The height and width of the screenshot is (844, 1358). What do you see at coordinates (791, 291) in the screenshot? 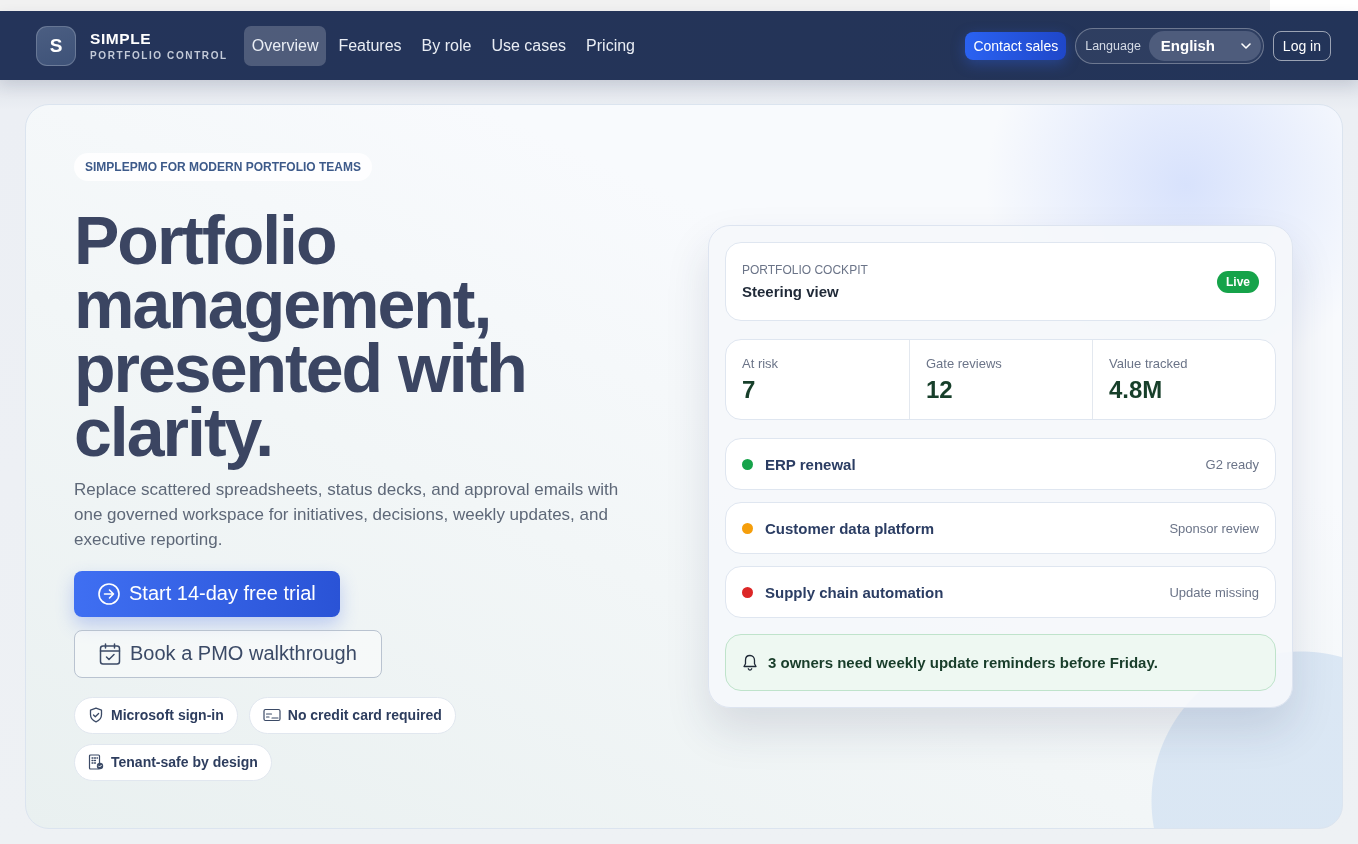
I see `cockpit-title: Steering view` at bounding box center [791, 291].